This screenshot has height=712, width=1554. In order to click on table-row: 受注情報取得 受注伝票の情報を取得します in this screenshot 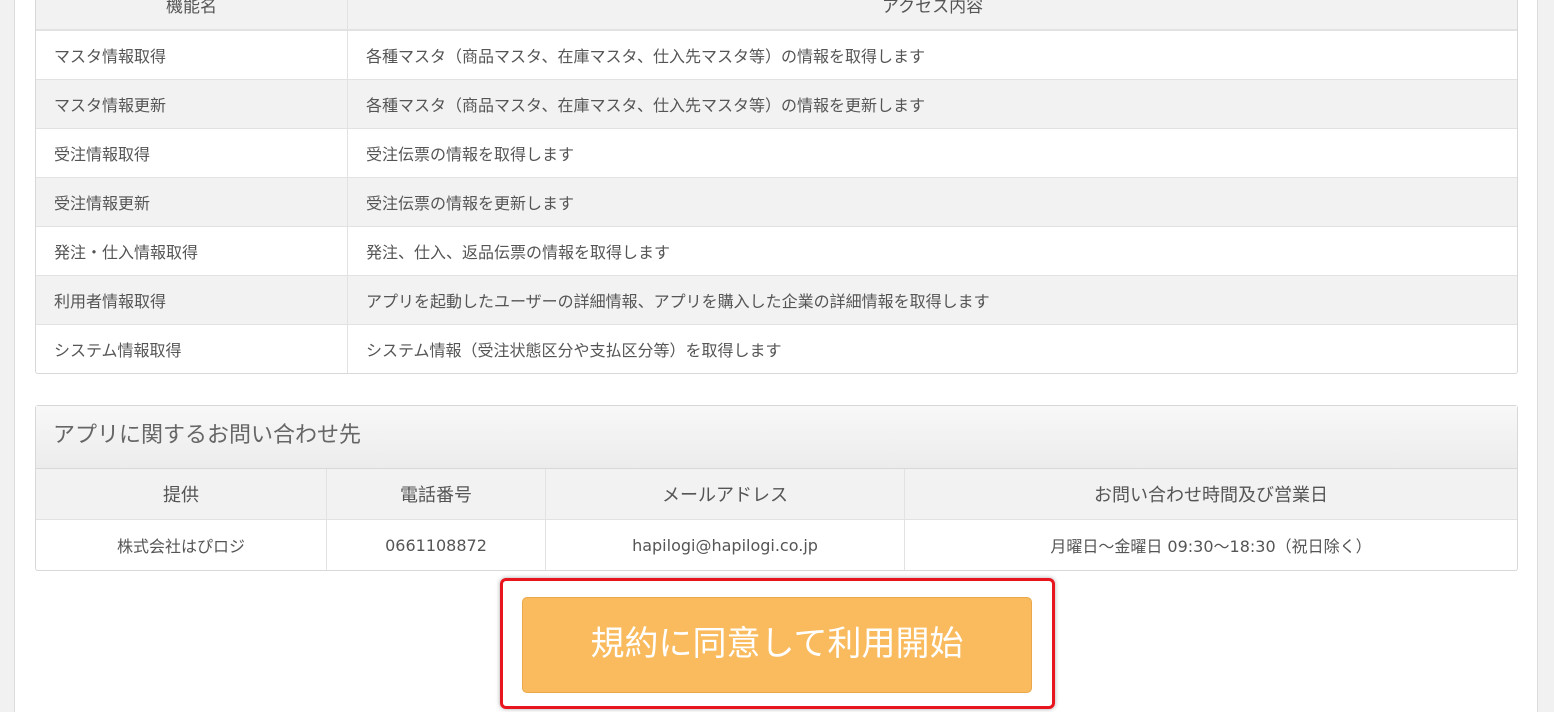, I will do `click(776, 153)`.